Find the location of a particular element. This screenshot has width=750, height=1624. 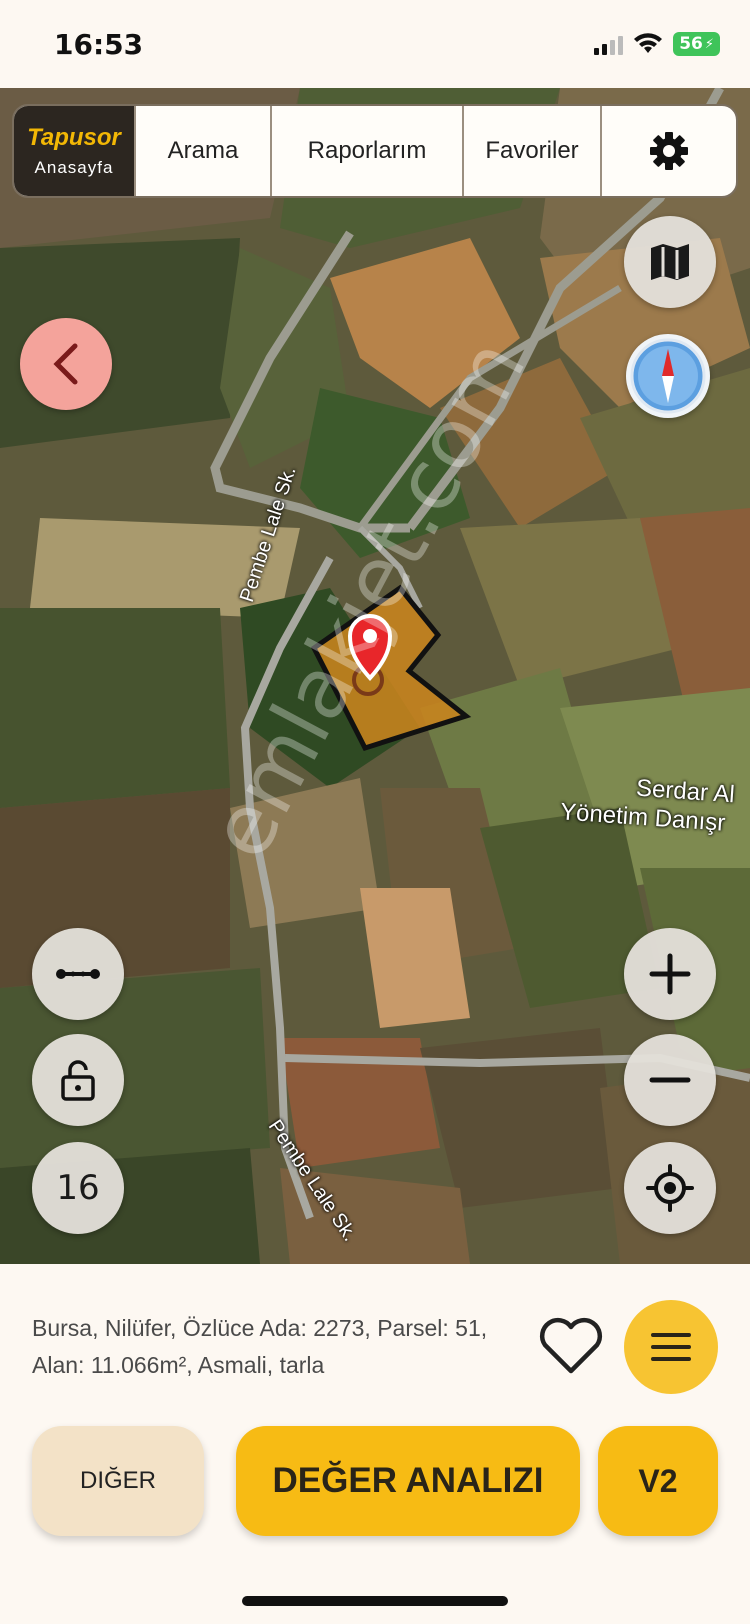

tab-favorites: Favoriler is located at coordinates (531, 151).